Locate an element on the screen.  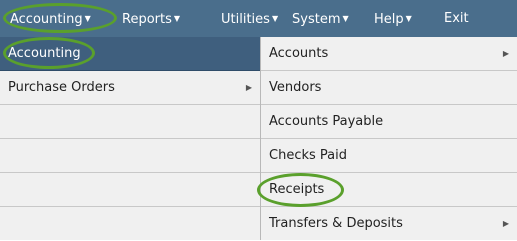
menu-accounting-label: Accounting is located at coordinates (46, 19).